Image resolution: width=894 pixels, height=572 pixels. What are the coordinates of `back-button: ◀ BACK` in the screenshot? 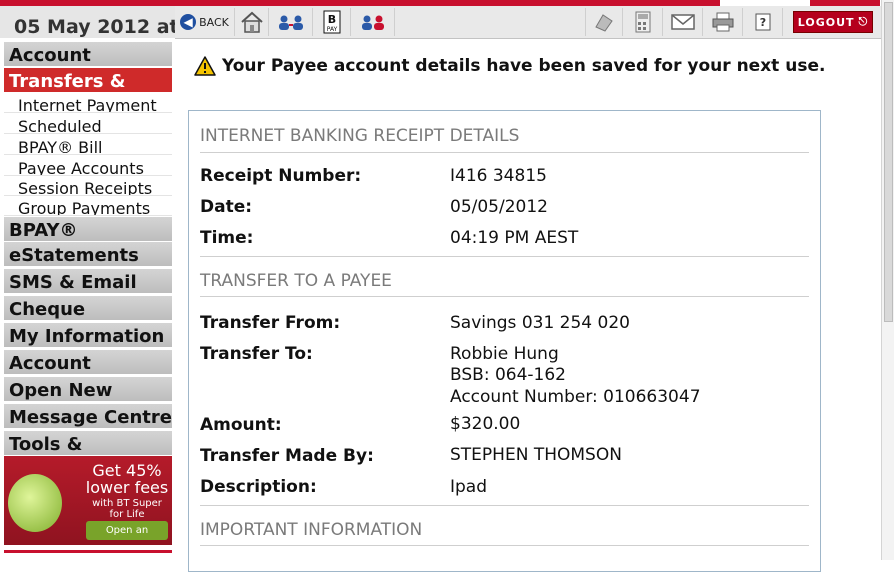 It's located at (205, 22).